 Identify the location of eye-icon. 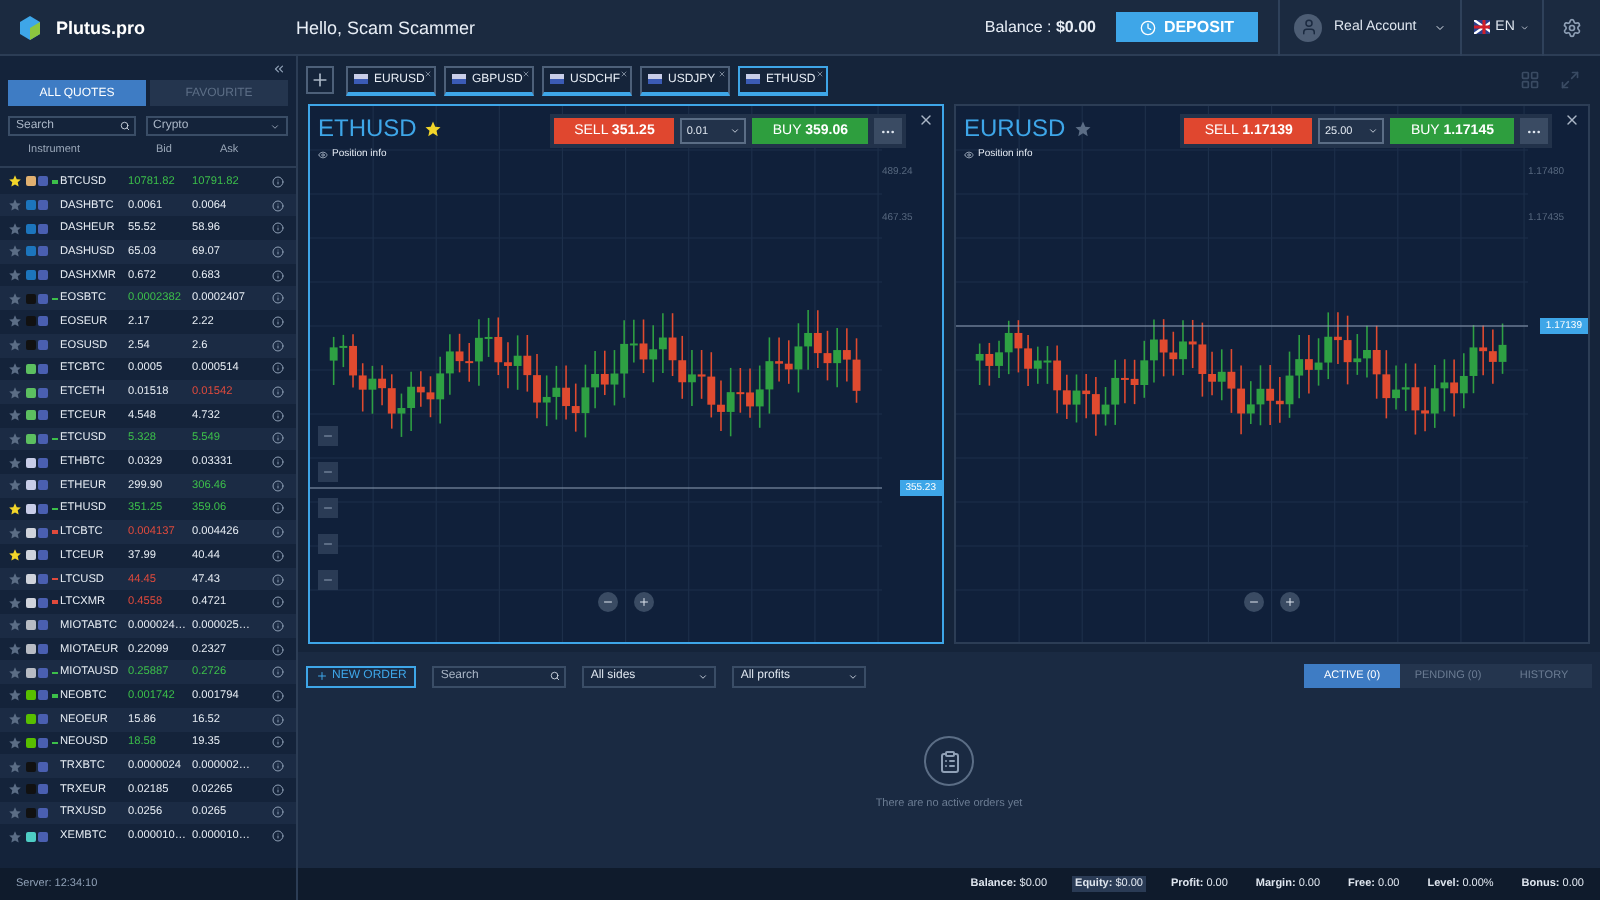
(969, 154).